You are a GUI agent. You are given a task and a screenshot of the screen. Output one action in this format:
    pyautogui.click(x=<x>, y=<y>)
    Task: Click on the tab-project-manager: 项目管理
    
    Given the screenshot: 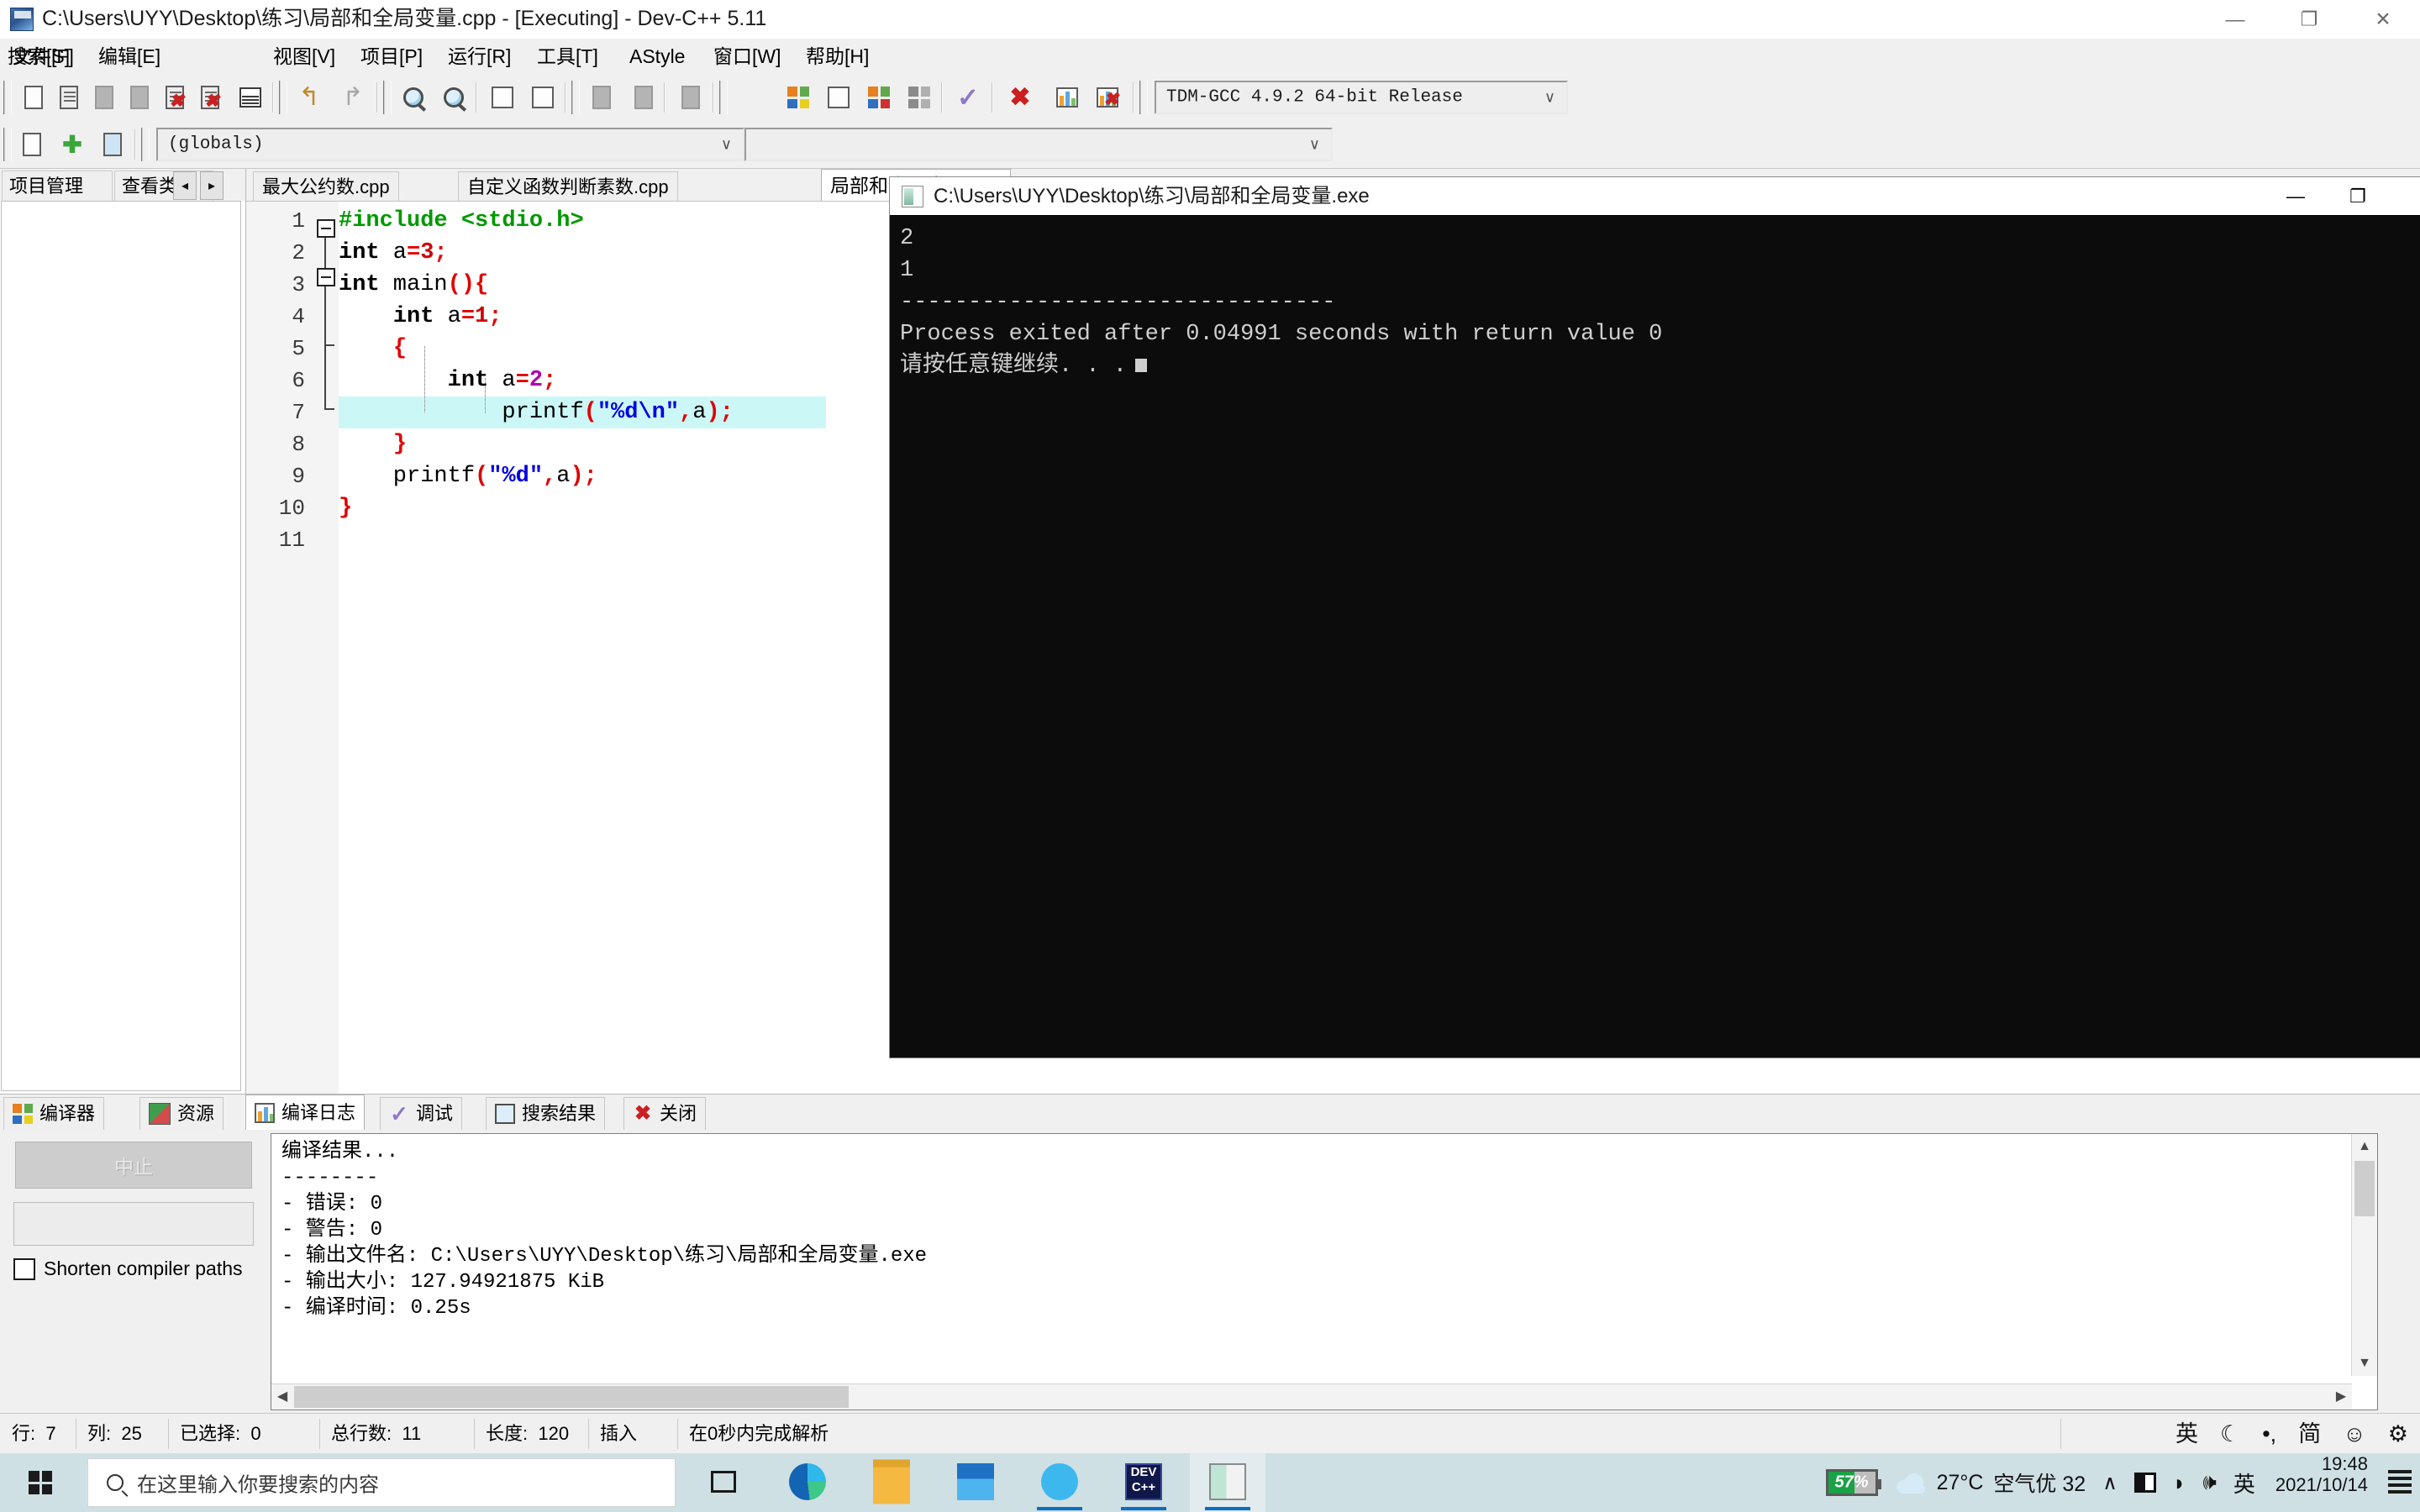 What is the action you would take?
    pyautogui.click(x=58, y=186)
    